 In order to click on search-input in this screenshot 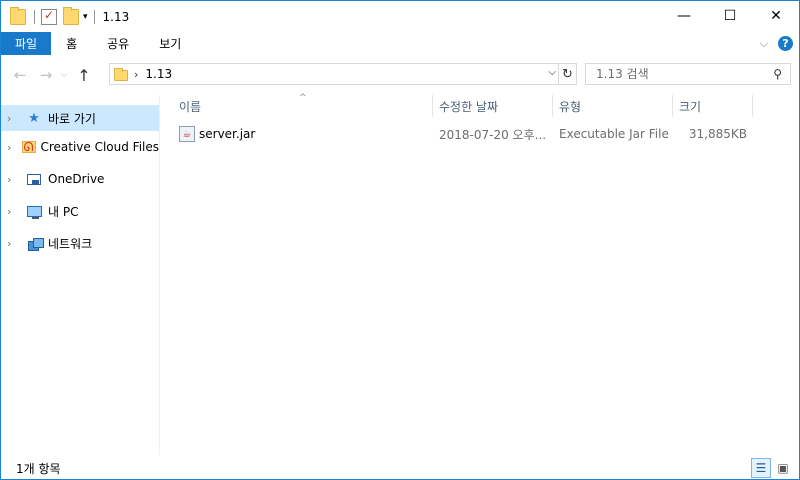, I will do `click(676, 74)`.